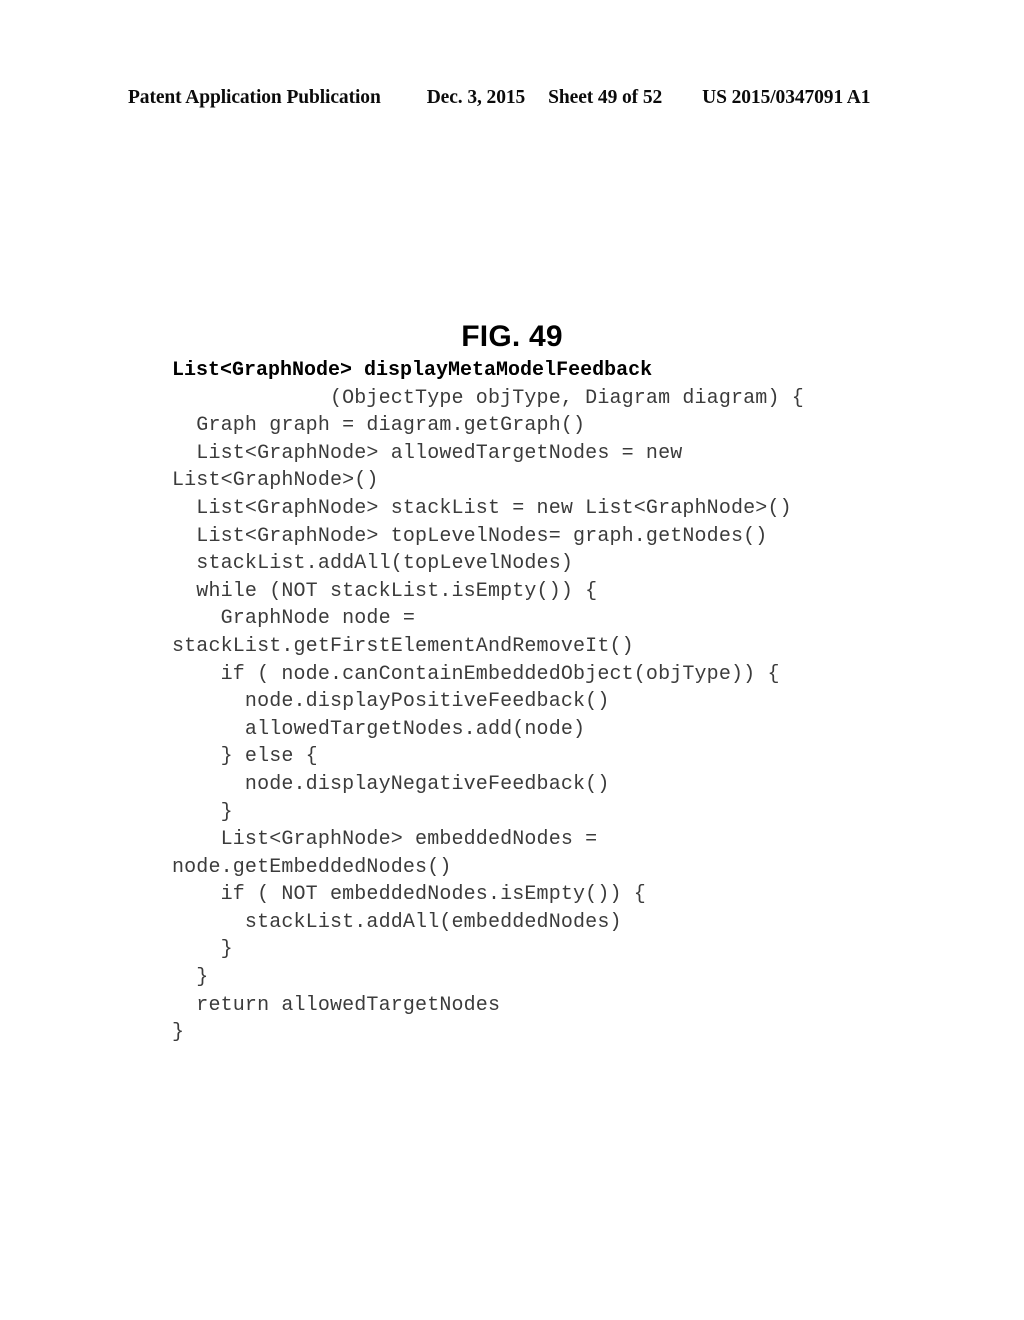  I want to click on code-line: (ObjectType objType, Diagram diagram) {, so click(488, 398).